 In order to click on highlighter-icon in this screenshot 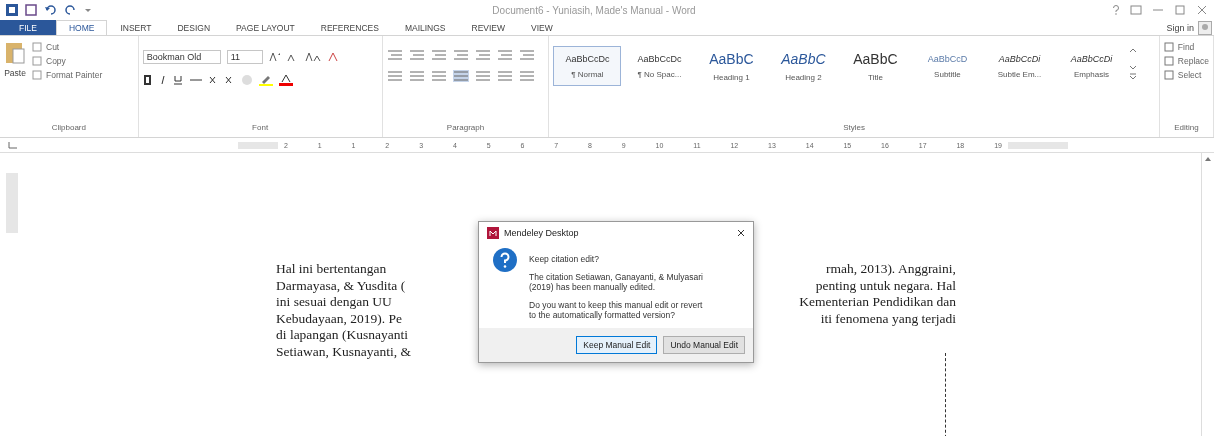, I will do `click(265, 80)`.